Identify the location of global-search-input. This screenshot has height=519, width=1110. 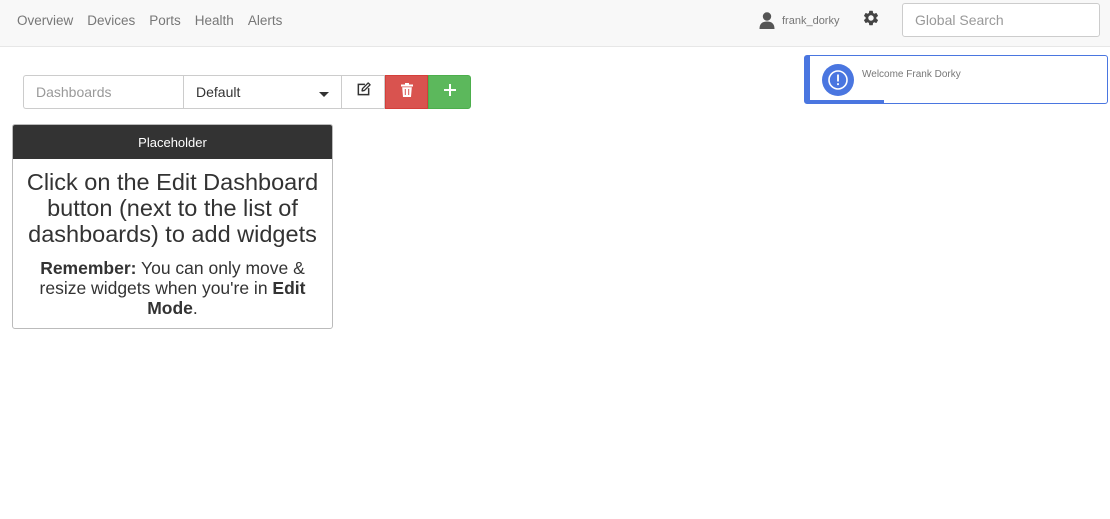
(1001, 20).